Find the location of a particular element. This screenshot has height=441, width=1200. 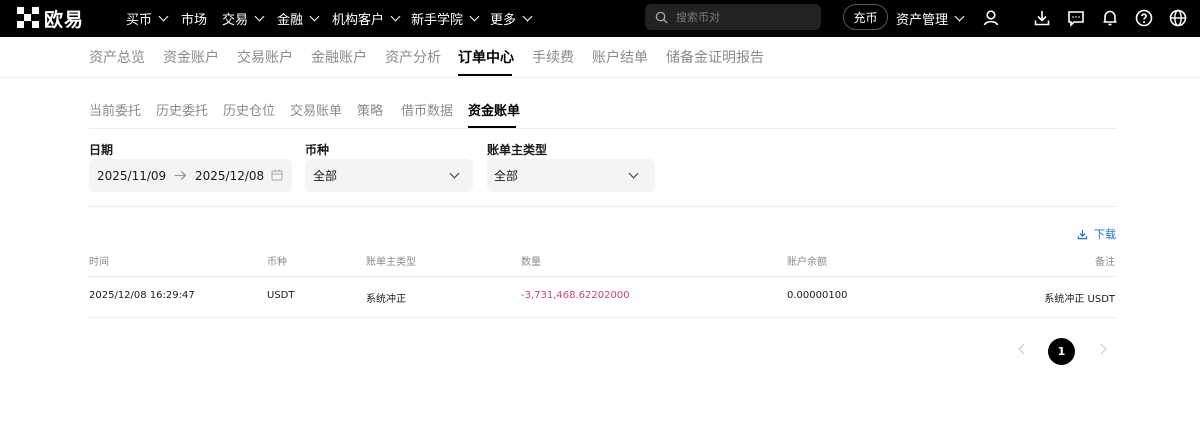

nav-item-market: 市场 is located at coordinates (194, 18).